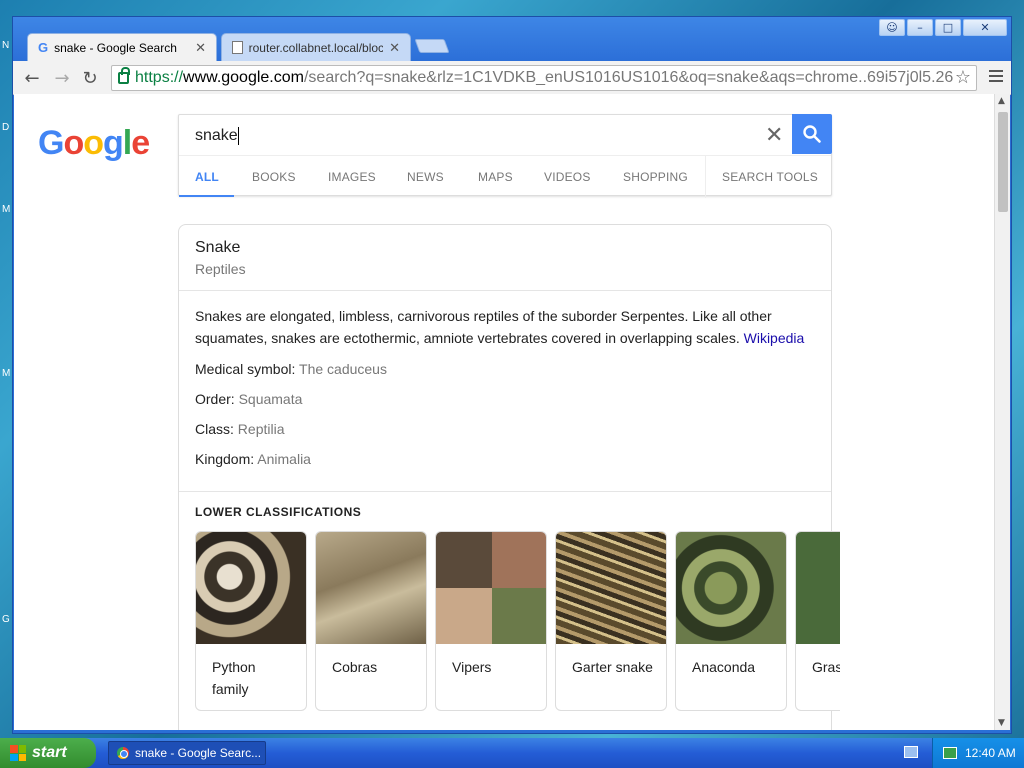 The image size is (1024, 768). I want to click on tab-news: NEWS, so click(425, 177).